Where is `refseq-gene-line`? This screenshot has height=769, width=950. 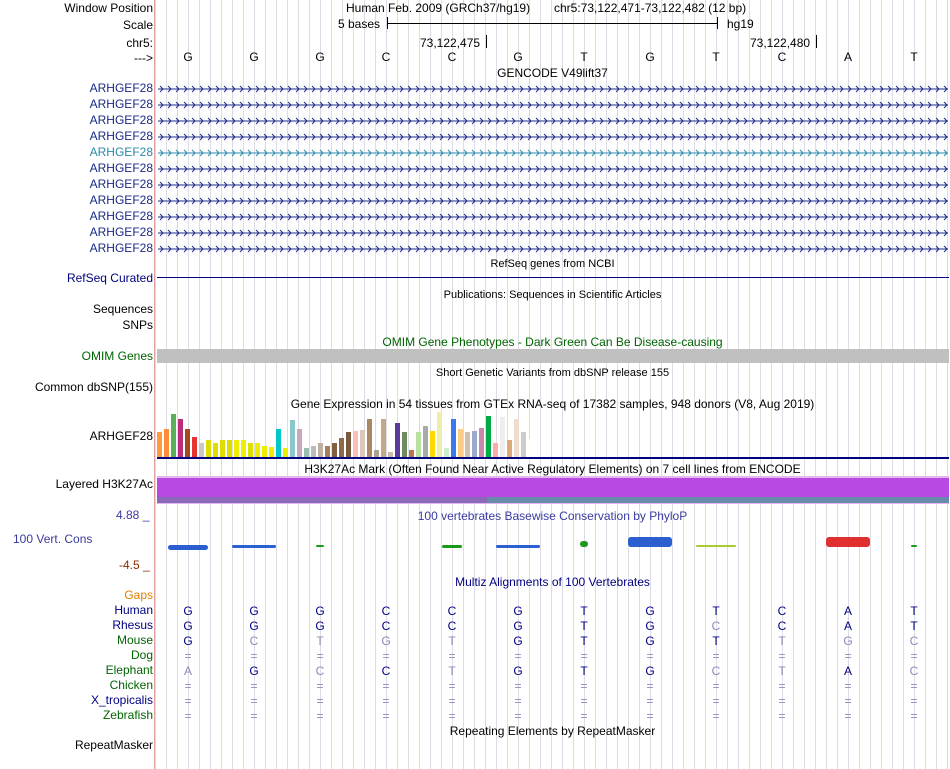
refseq-gene-line is located at coordinates (553, 277).